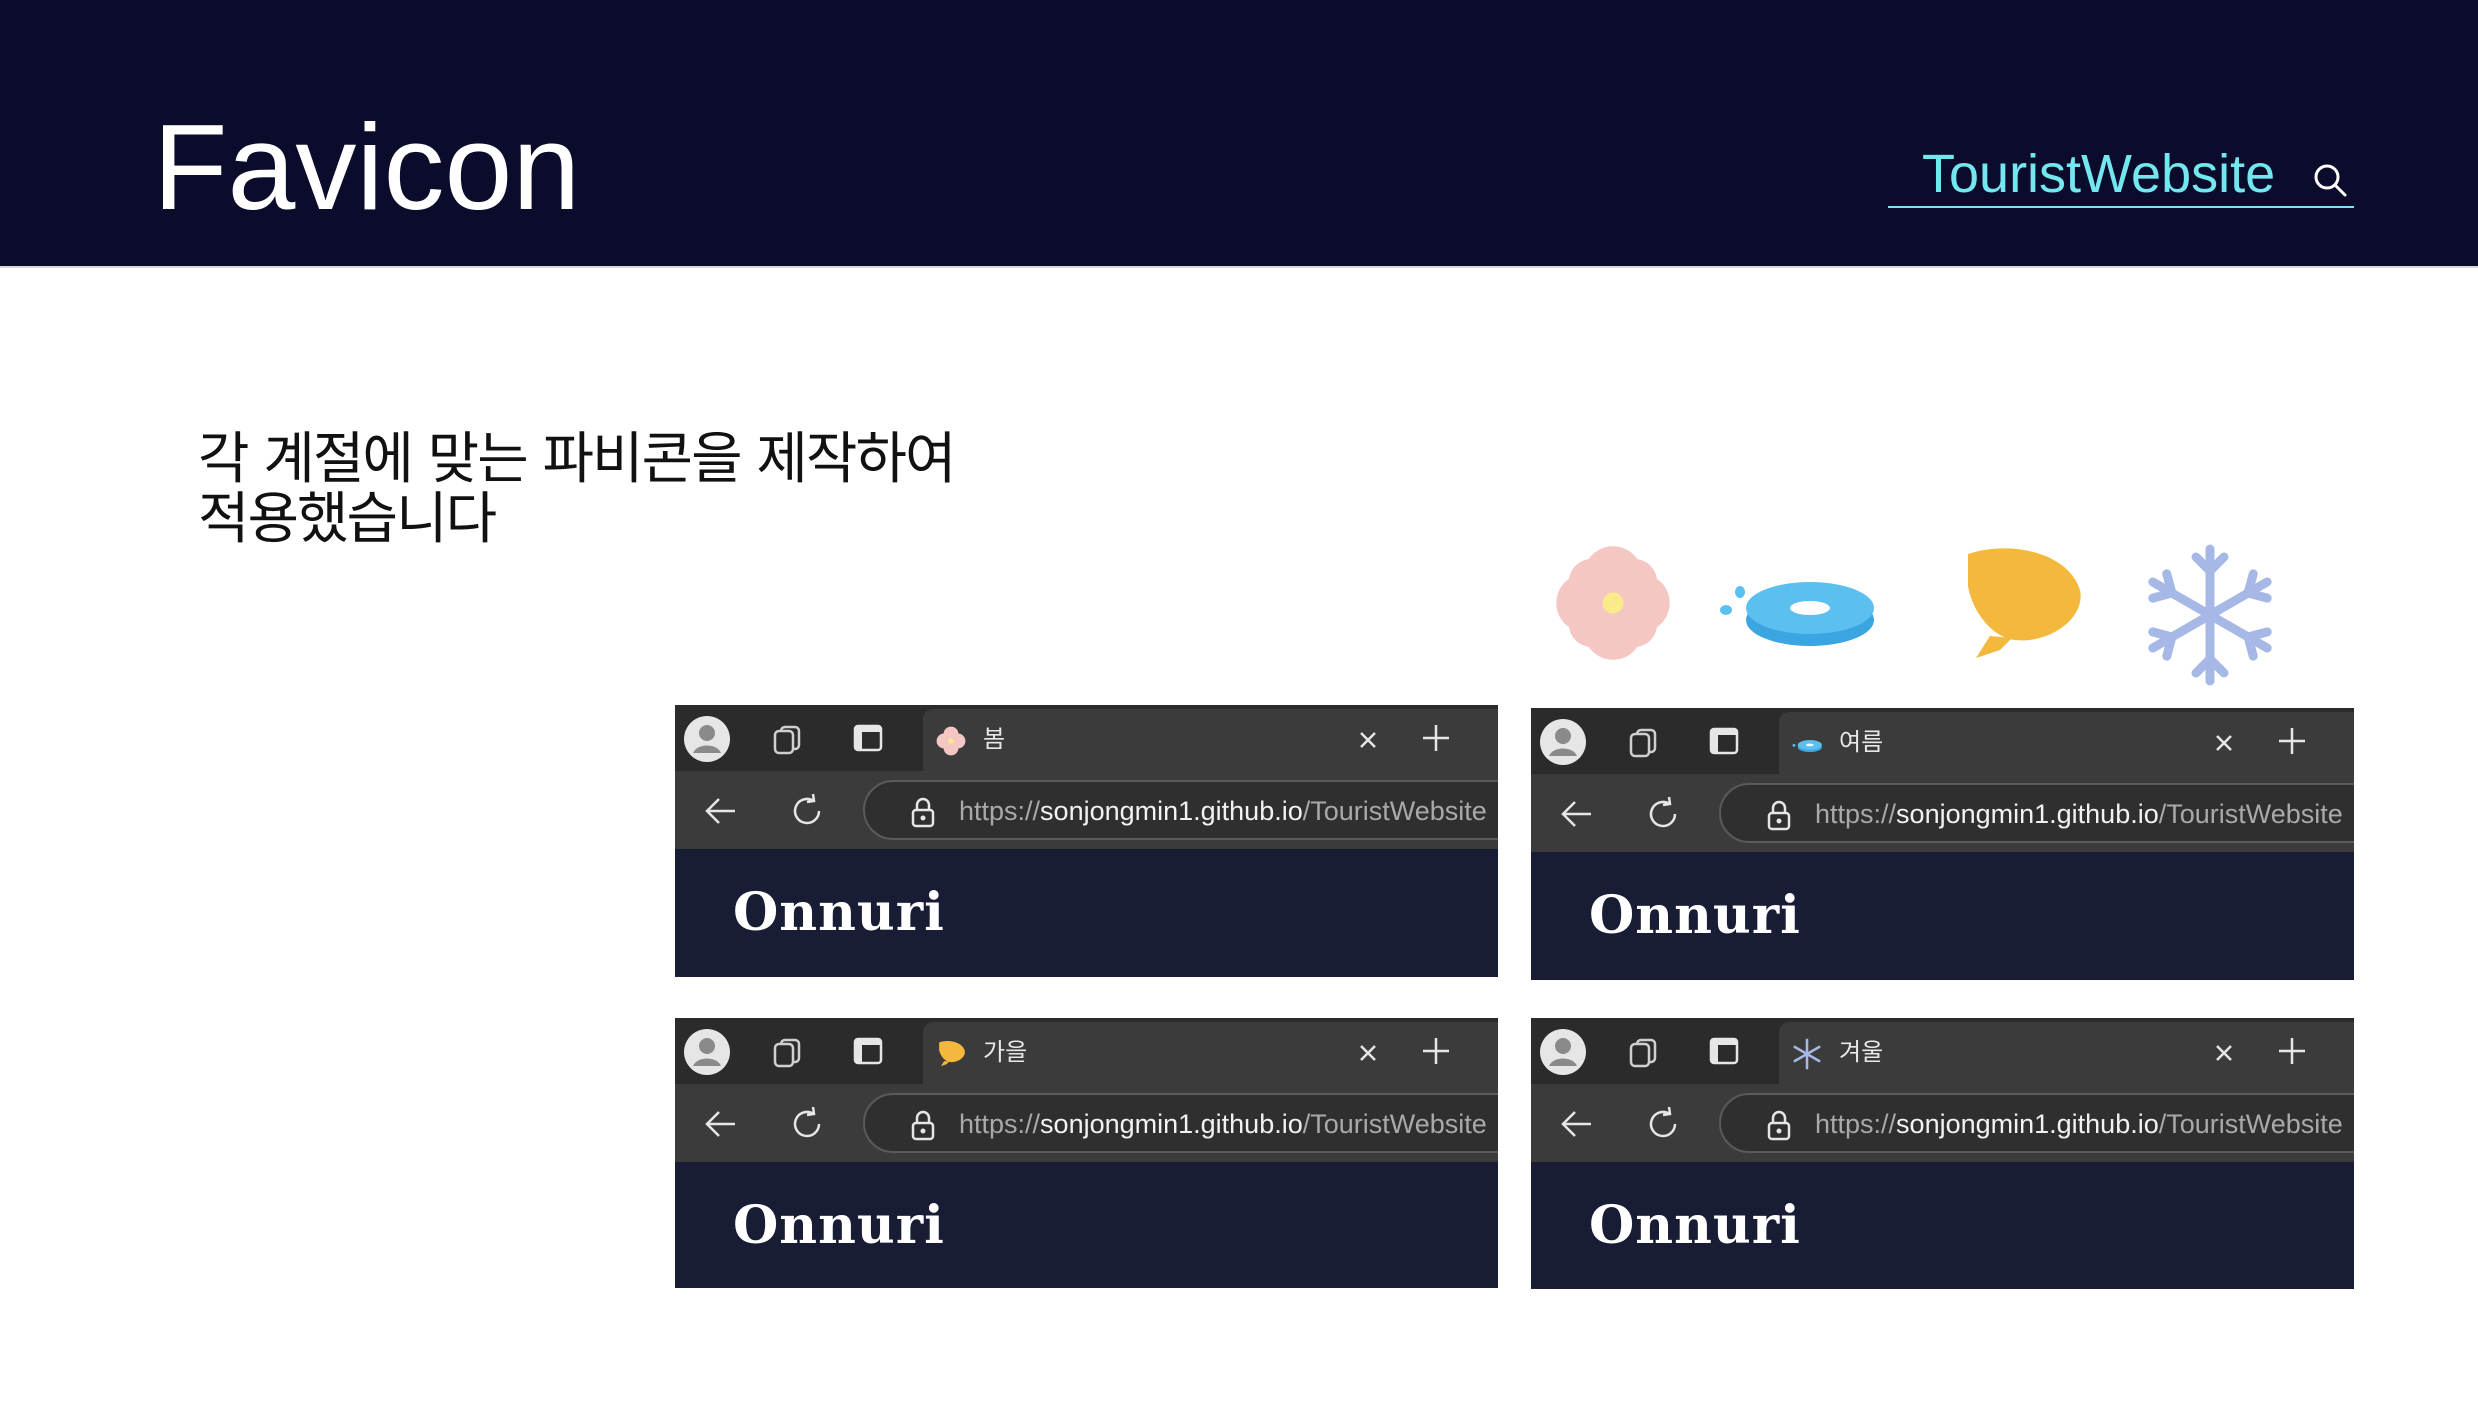 The image size is (2478, 1406). Describe the element at coordinates (2330, 180) in the screenshot. I see `search-icon` at that location.